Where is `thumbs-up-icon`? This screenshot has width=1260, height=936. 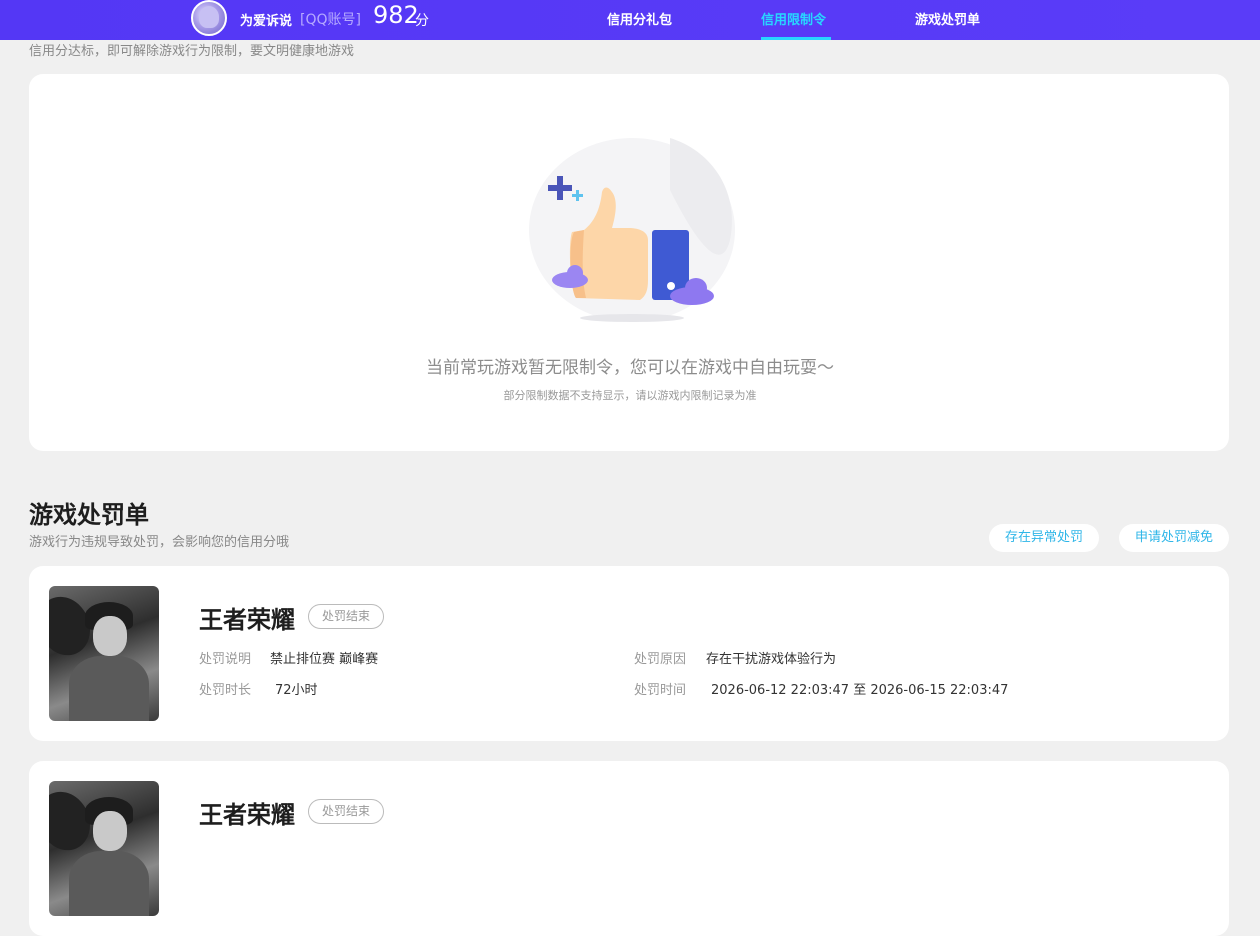 thumbs-up-icon is located at coordinates (632, 230).